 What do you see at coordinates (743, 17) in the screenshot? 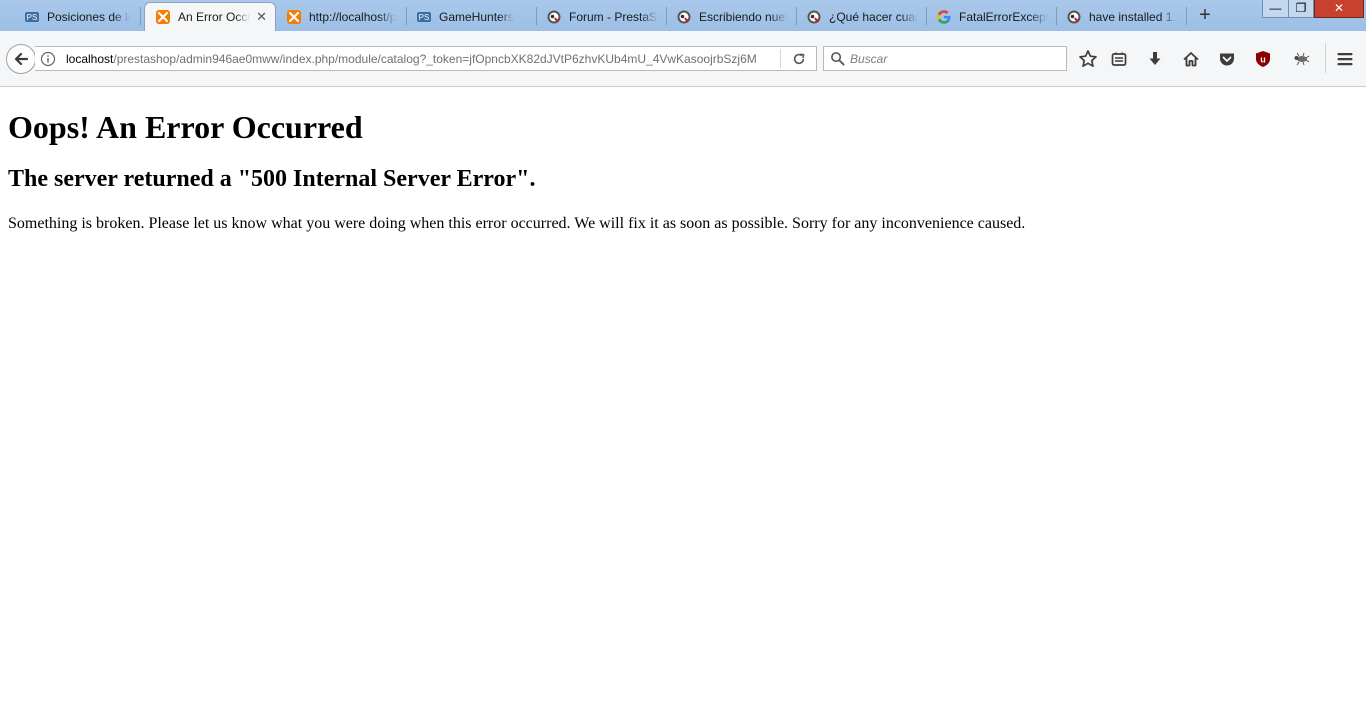
I see `tab-label: Escribiendo nuevo` at bounding box center [743, 17].